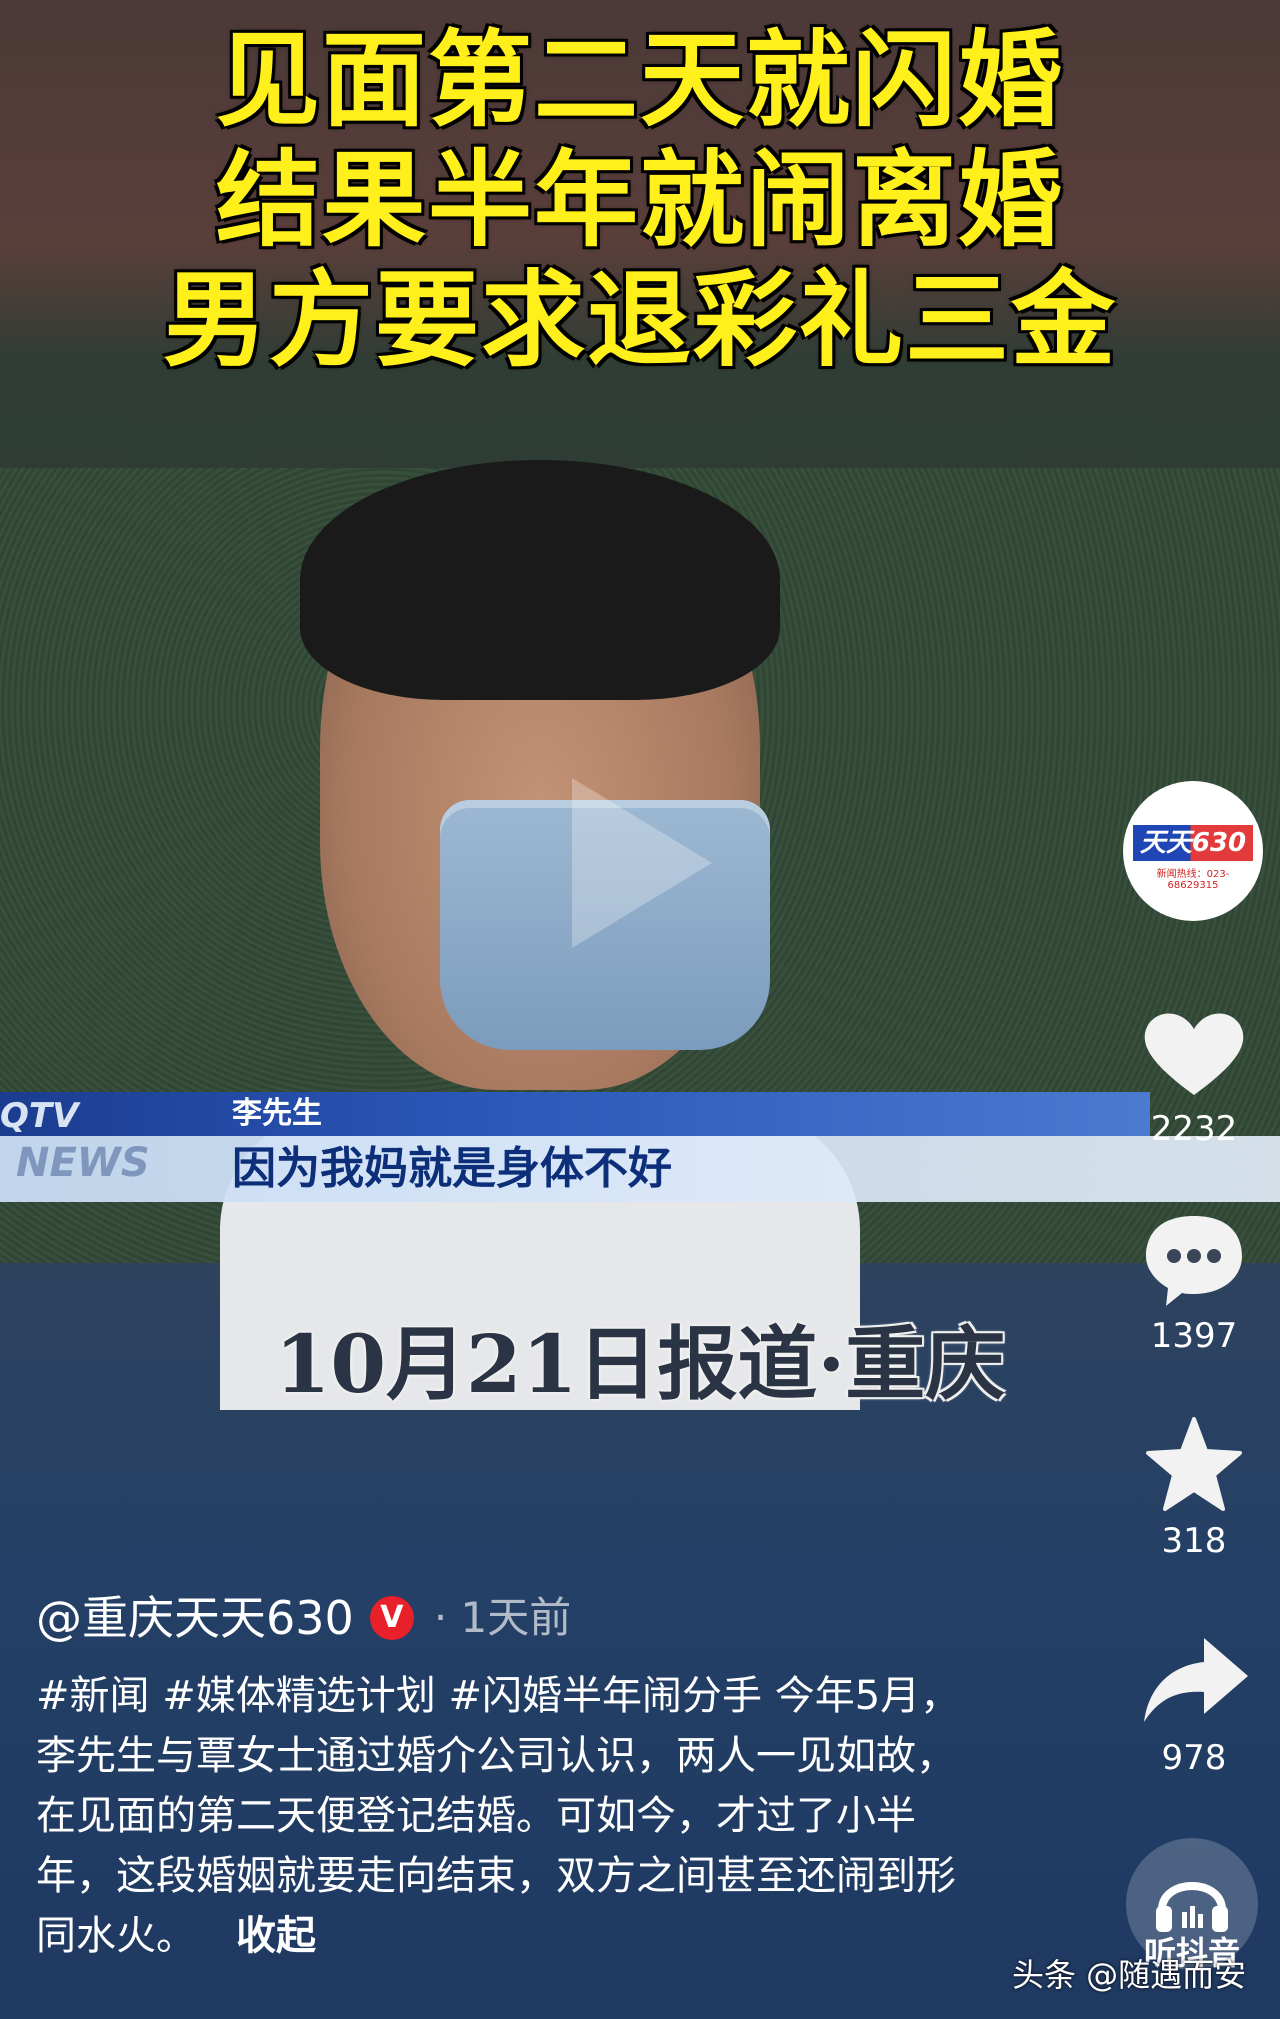 Image resolution: width=1280 pixels, height=2019 pixels. I want to click on share-icon, so click(1194, 1682).